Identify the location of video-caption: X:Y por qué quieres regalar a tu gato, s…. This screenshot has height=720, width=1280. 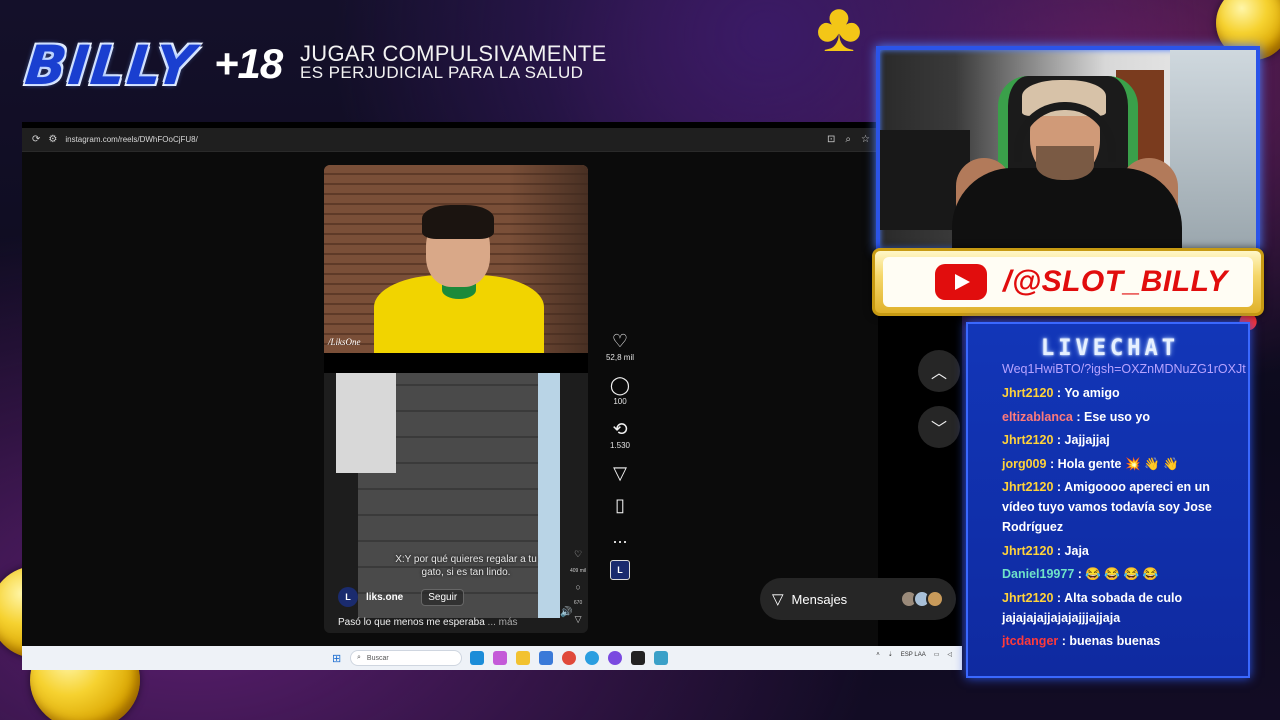
(466, 566).